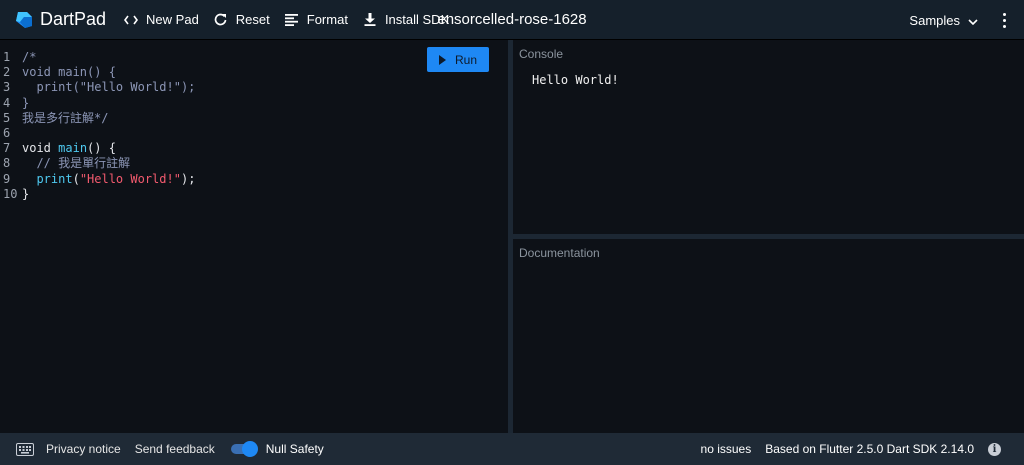 The width and height of the screenshot is (1024, 465). I want to click on code-text: void main() {, so click(69, 72).